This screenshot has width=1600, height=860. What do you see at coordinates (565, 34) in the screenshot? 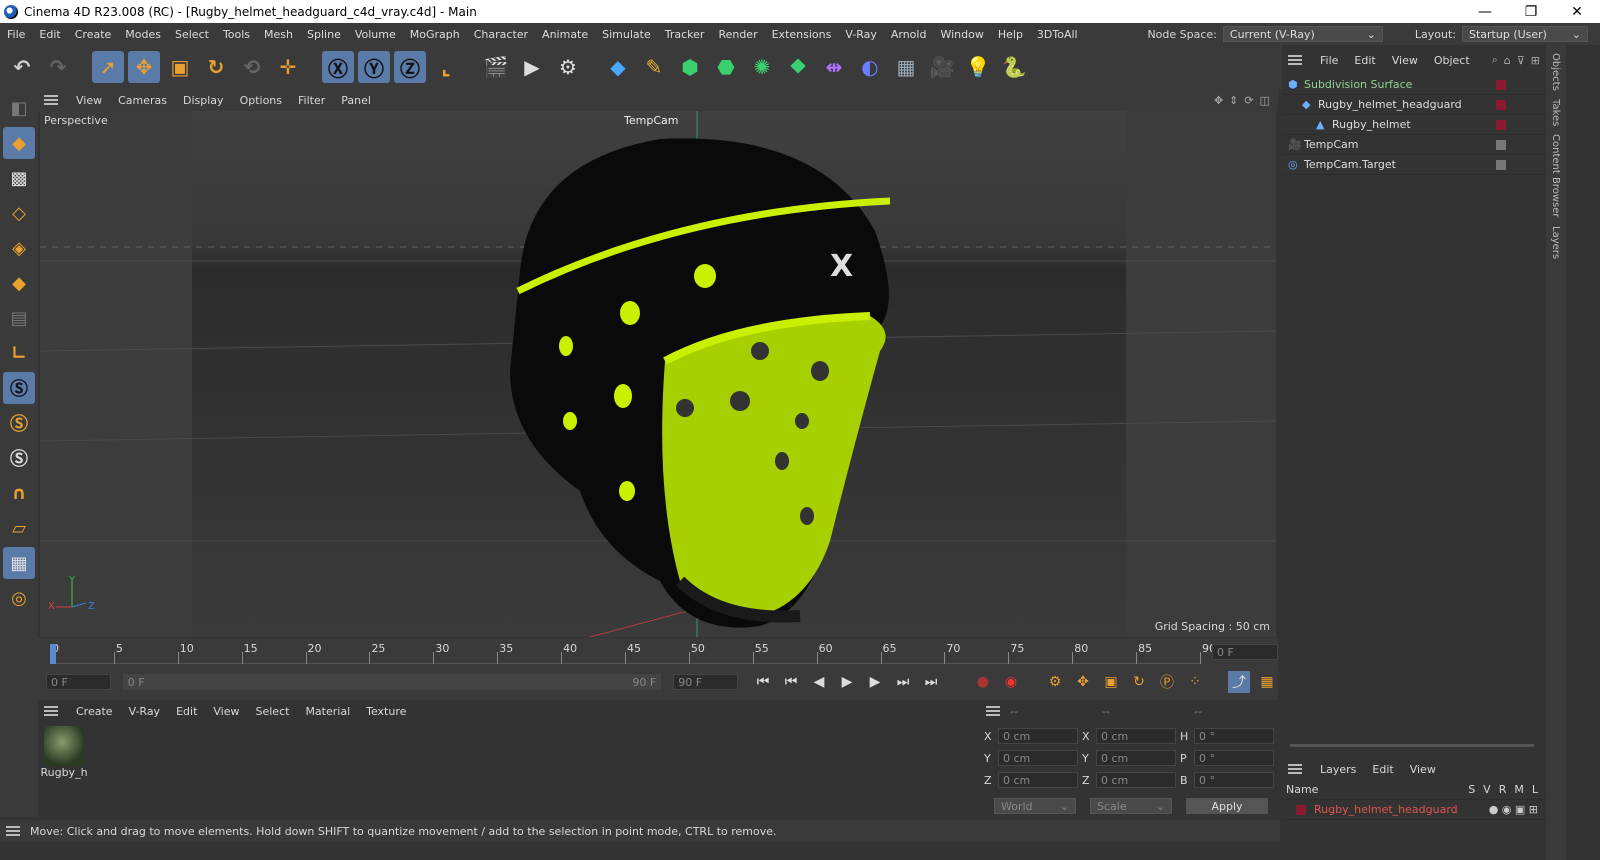
I see `menu-animate: Animate` at bounding box center [565, 34].